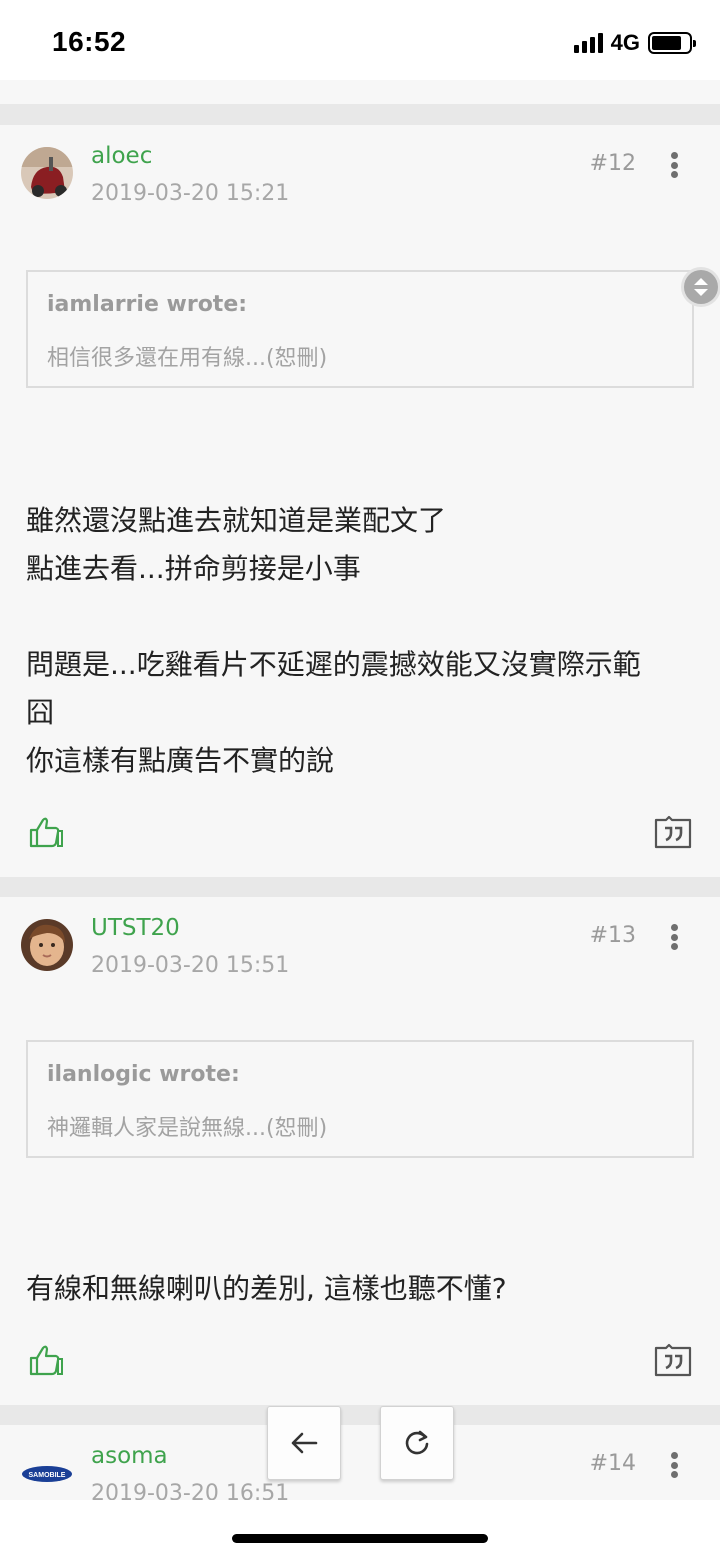 This screenshot has height=1558, width=720. What do you see at coordinates (47, 1475) in the screenshot?
I see `avatar-logo-text: SAMOBILE` at bounding box center [47, 1475].